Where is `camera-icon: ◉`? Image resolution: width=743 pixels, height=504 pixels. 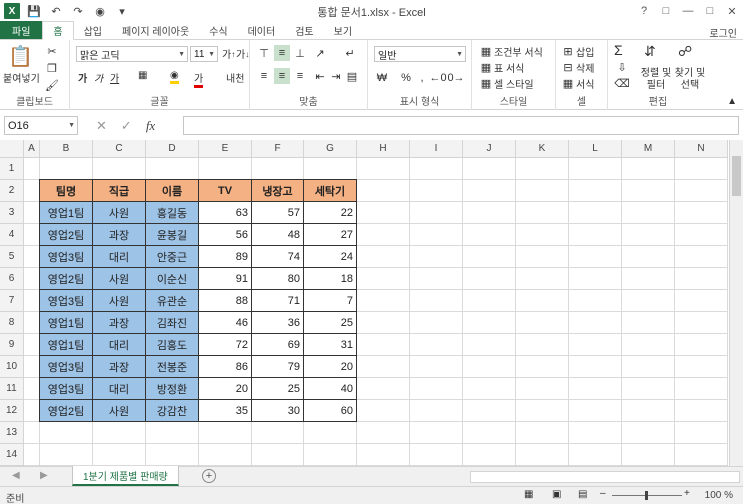 camera-icon: ◉ is located at coordinates (100, 11).